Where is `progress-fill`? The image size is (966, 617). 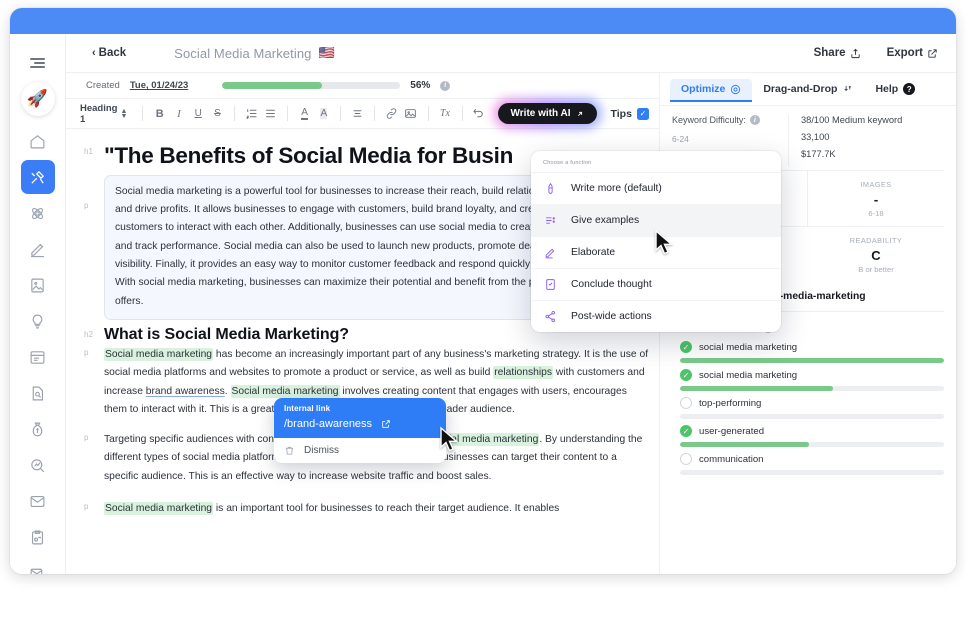 progress-fill is located at coordinates (272, 85).